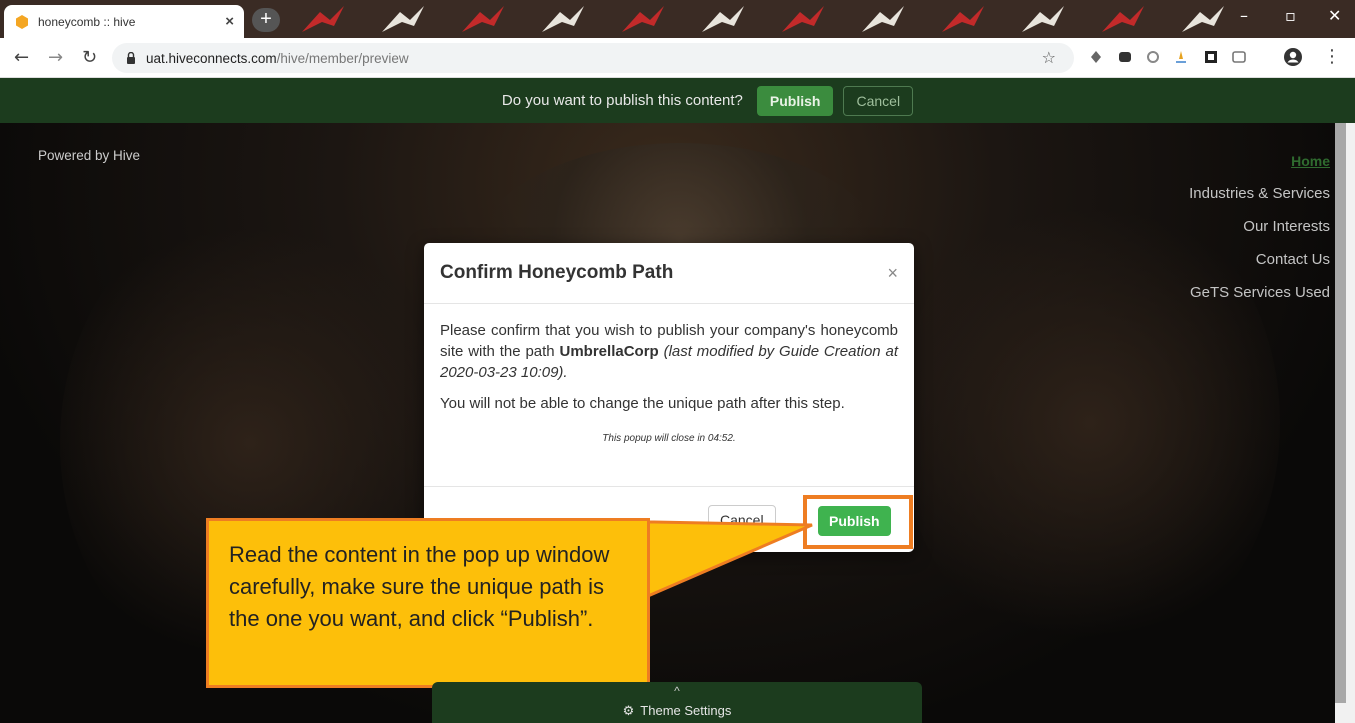 The height and width of the screenshot is (723, 1355). What do you see at coordinates (858, 522) in the screenshot?
I see `publish-highlight-box` at bounding box center [858, 522].